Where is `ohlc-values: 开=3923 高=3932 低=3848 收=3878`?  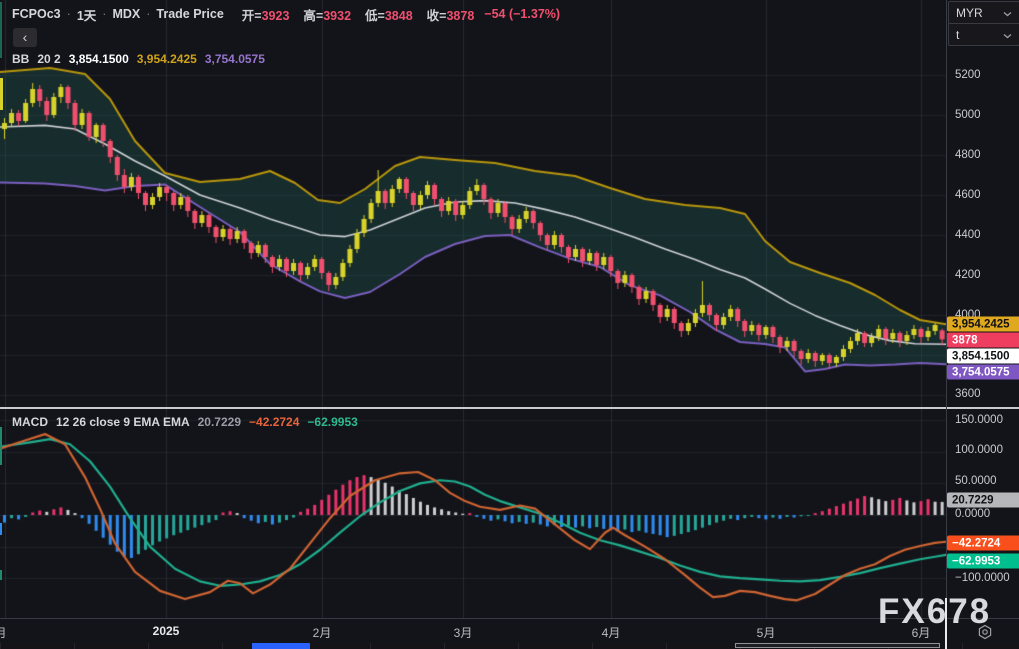
ohlc-values: 开=3923 高=3932 低=3848 收=3878 is located at coordinates (352, 14).